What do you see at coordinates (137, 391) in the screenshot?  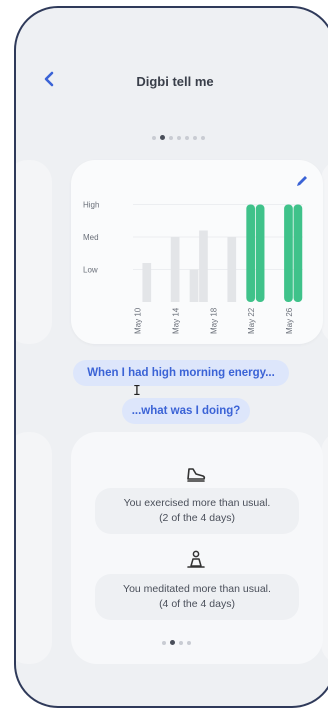 I see `text-cursor-icon: I` at bounding box center [137, 391].